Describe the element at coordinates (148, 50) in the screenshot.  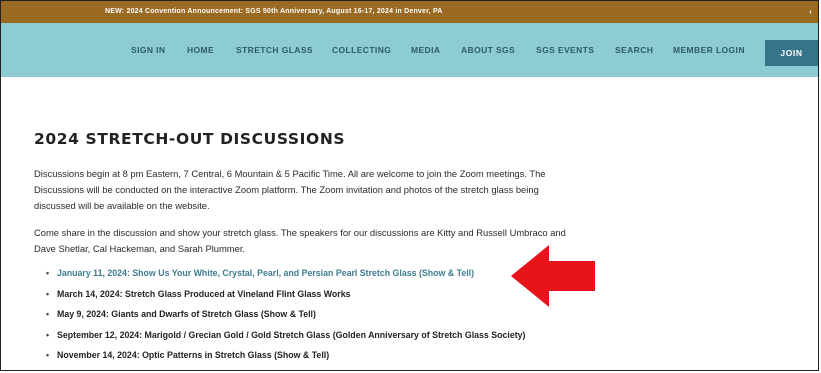
I see `nav-sign-in: SIGN IN` at that location.